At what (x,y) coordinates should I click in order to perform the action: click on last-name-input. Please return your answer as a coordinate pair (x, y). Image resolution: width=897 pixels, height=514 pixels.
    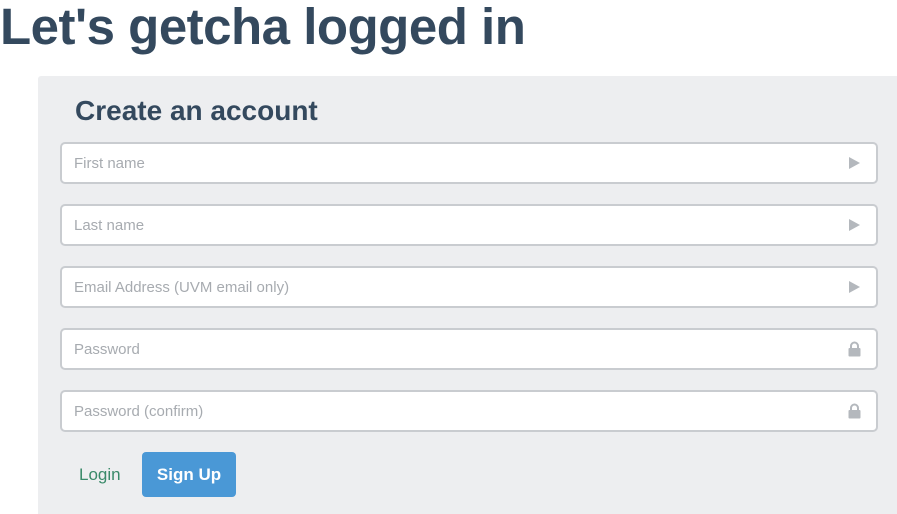
    Looking at the image, I should click on (469, 225).